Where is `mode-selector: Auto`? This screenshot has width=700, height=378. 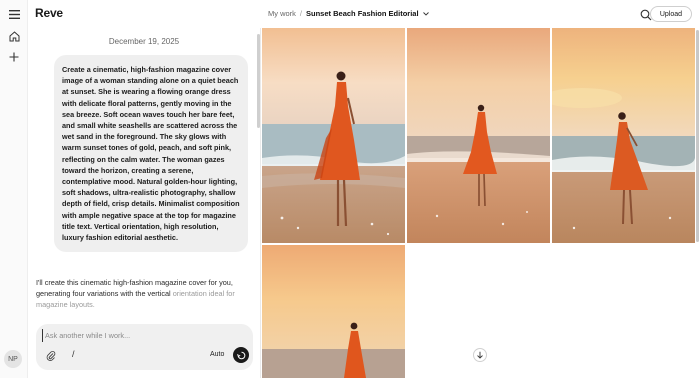 mode-selector: Auto is located at coordinates (217, 354).